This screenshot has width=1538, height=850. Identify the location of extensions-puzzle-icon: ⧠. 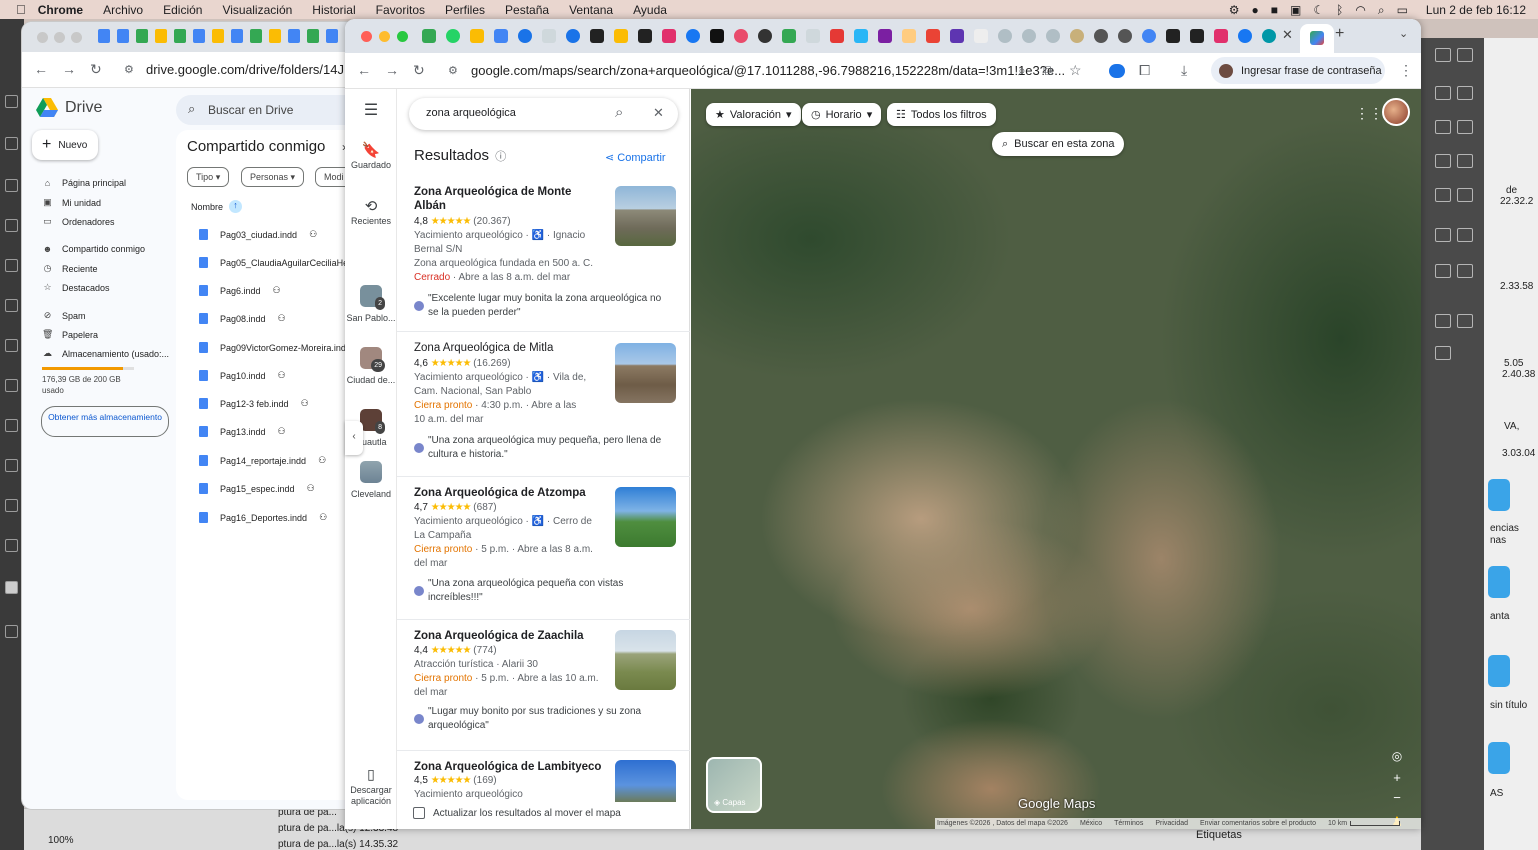
(1144, 70).